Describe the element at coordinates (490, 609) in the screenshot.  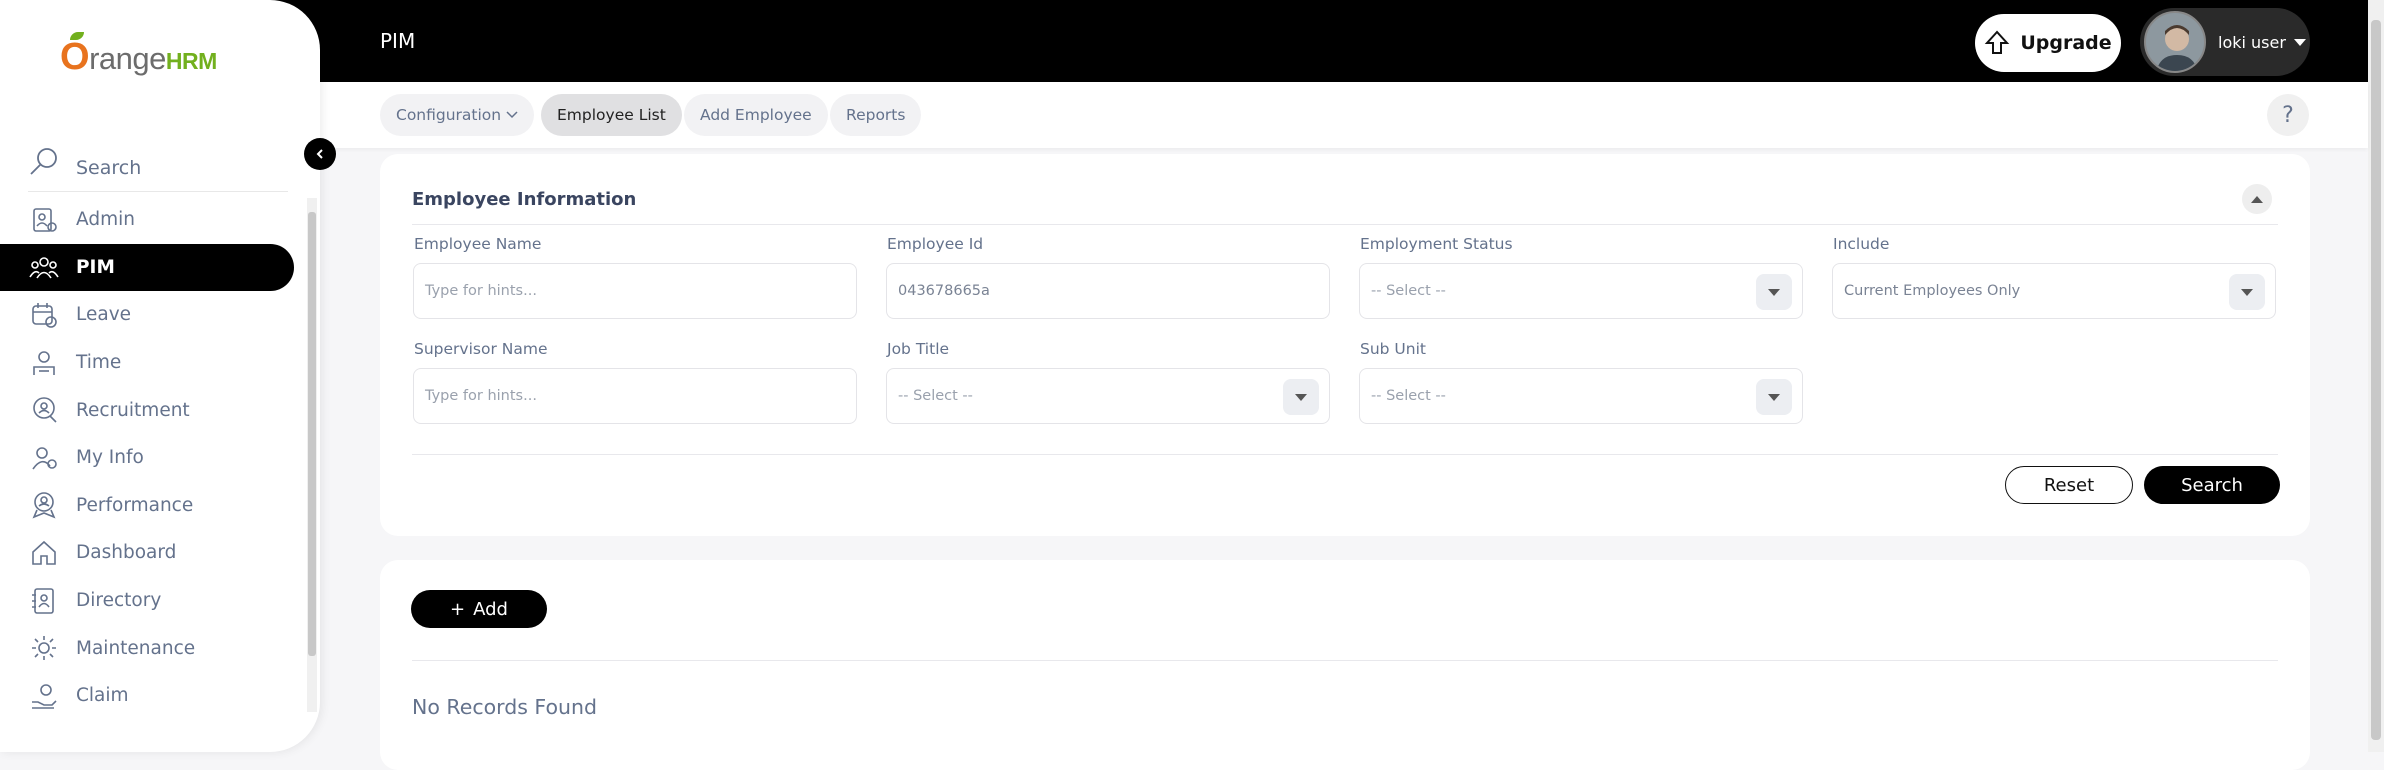
I see `add-label: Add` at that location.